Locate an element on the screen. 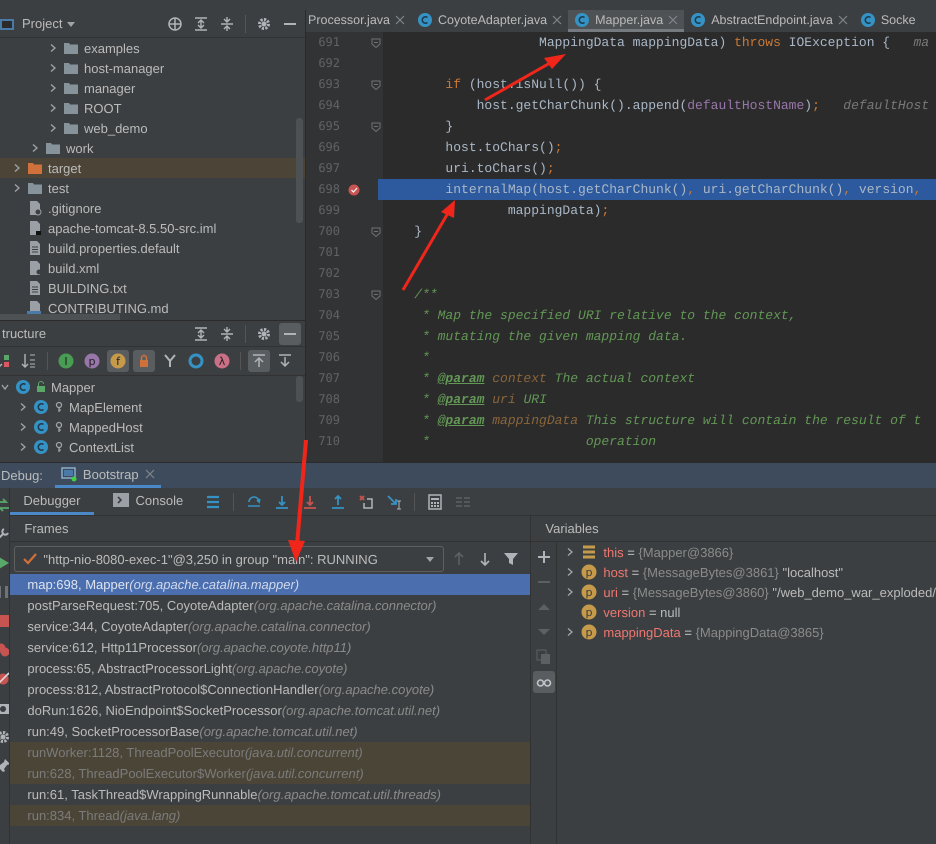  tree-item: BUILDING.txt is located at coordinates (87, 288).